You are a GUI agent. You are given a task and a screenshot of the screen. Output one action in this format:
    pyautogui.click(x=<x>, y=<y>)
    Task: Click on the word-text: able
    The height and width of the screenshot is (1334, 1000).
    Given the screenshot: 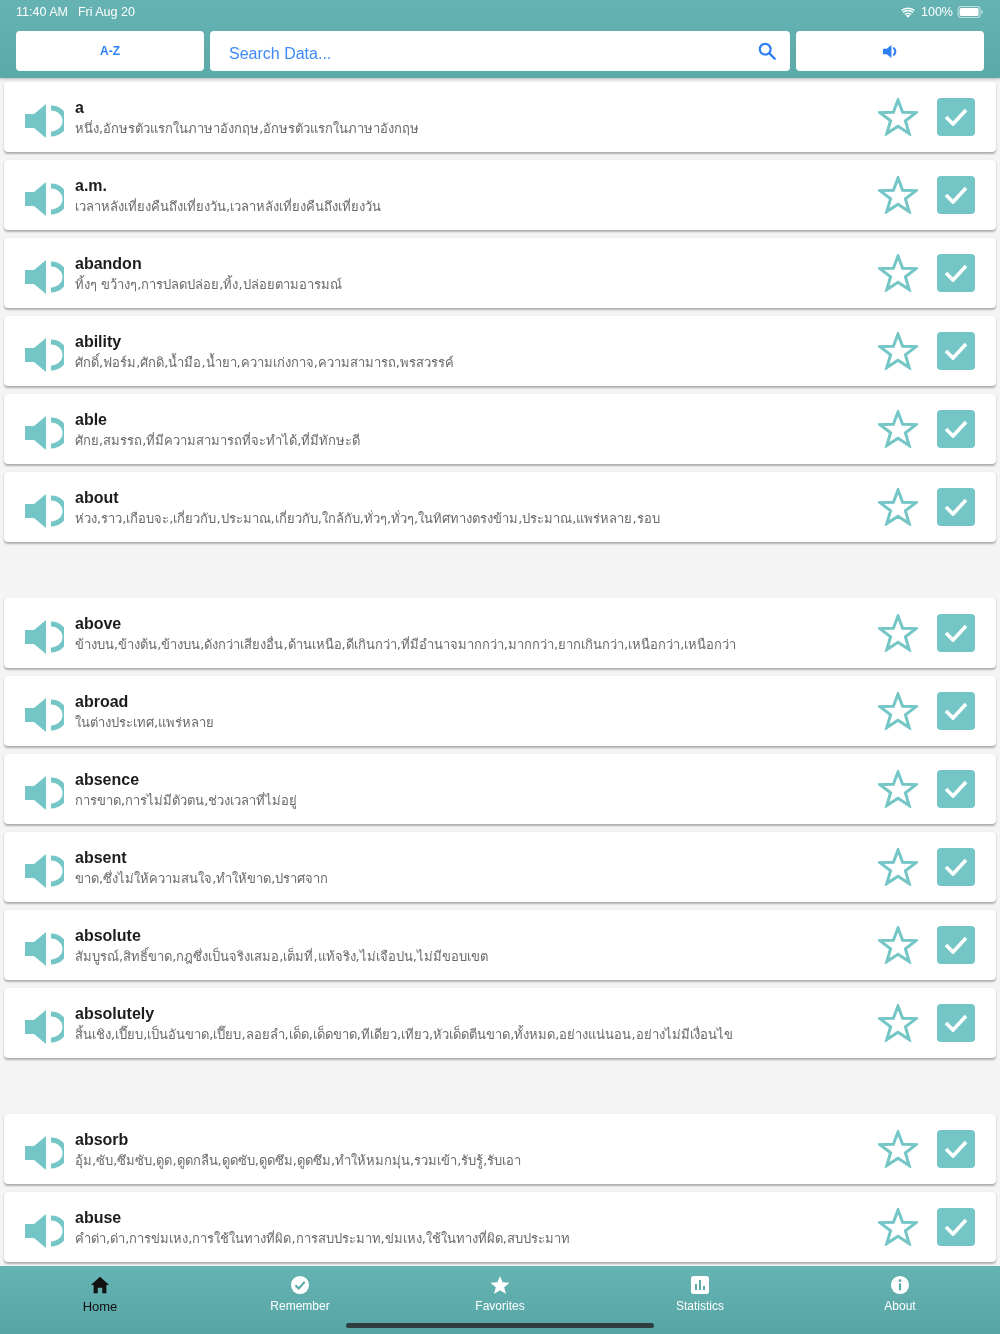 What is the action you would take?
    pyautogui.click(x=91, y=420)
    